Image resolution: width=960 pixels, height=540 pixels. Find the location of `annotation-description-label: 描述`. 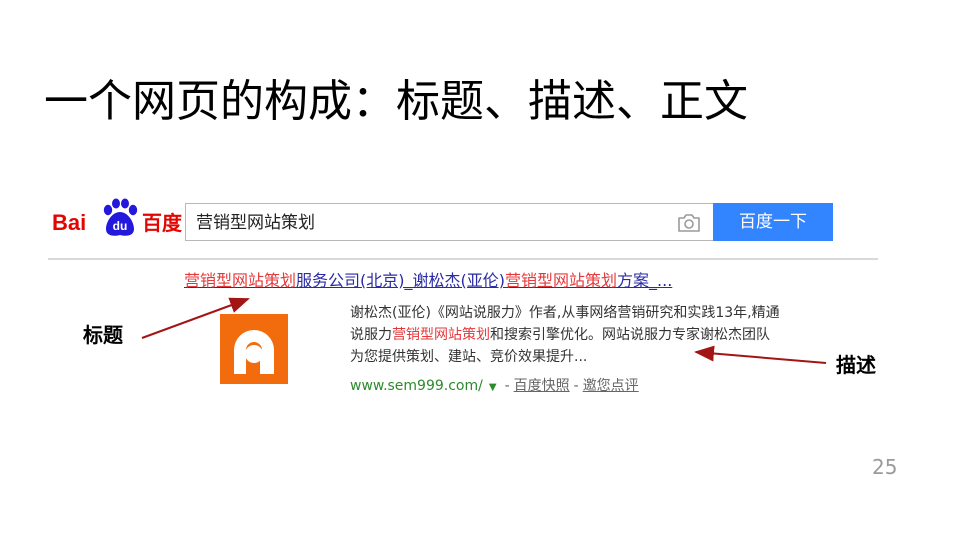

annotation-description-label: 描述 is located at coordinates (856, 365).